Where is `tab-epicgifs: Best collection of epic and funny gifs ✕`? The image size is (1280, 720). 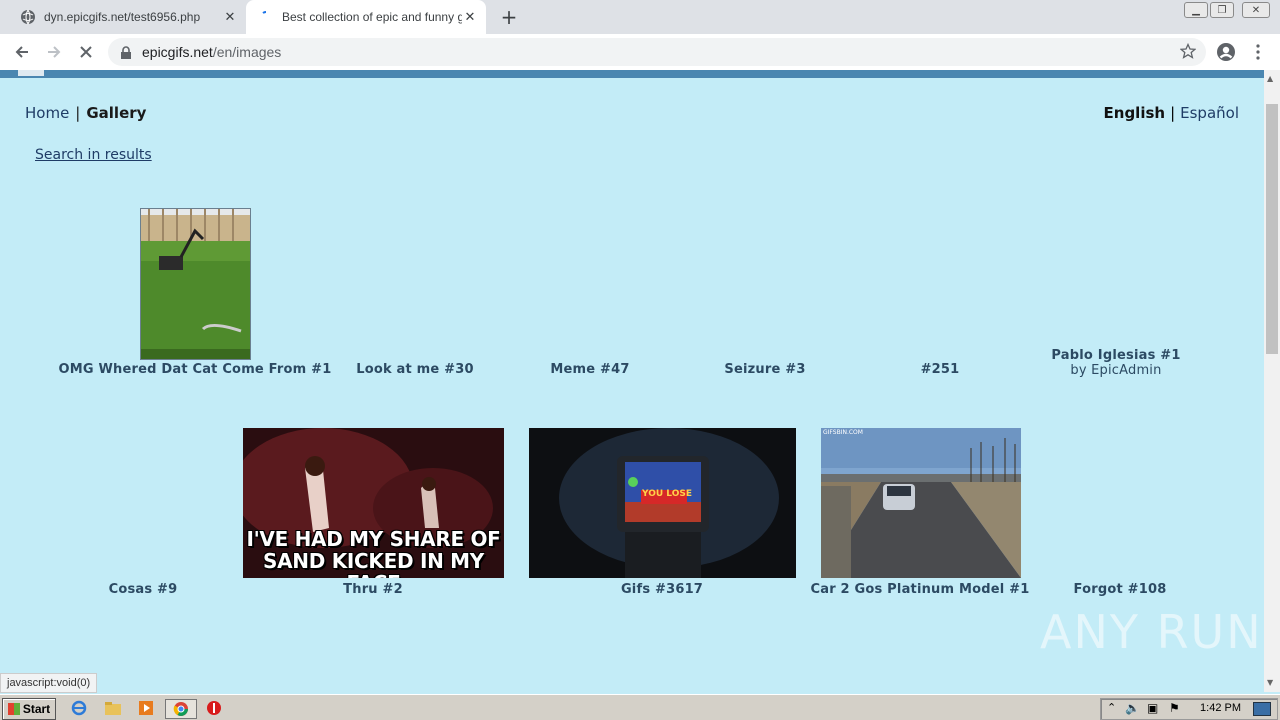 tab-epicgifs: Best collection of epic and funny gifs ✕ is located at coordinates (366, 17).